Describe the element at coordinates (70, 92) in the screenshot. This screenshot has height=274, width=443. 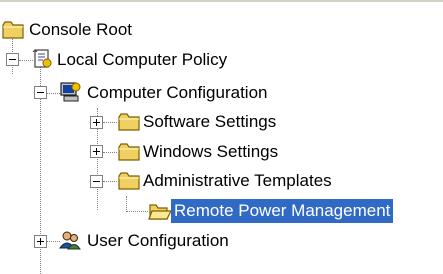
I see `computer-icon` at that location.